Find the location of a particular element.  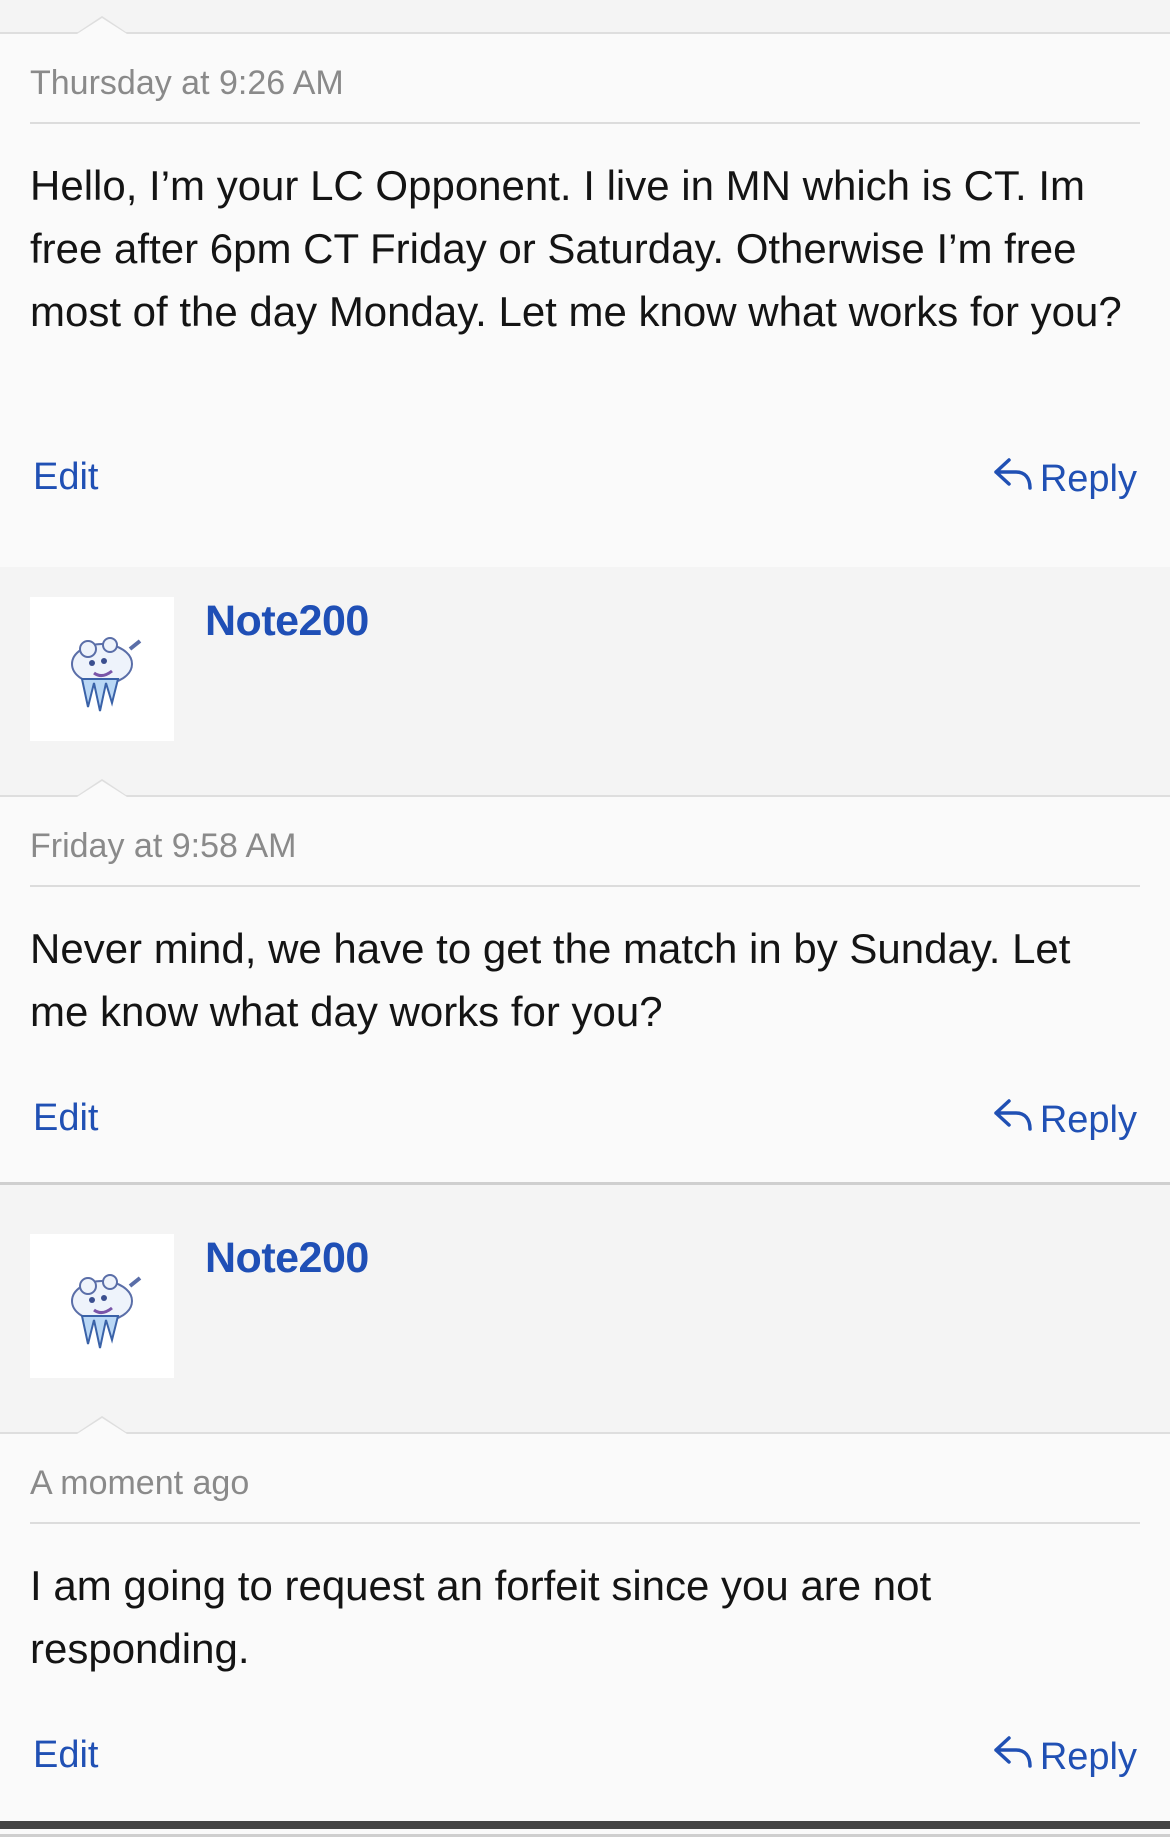

bottom-edge is located at coordinates (585, 1825).